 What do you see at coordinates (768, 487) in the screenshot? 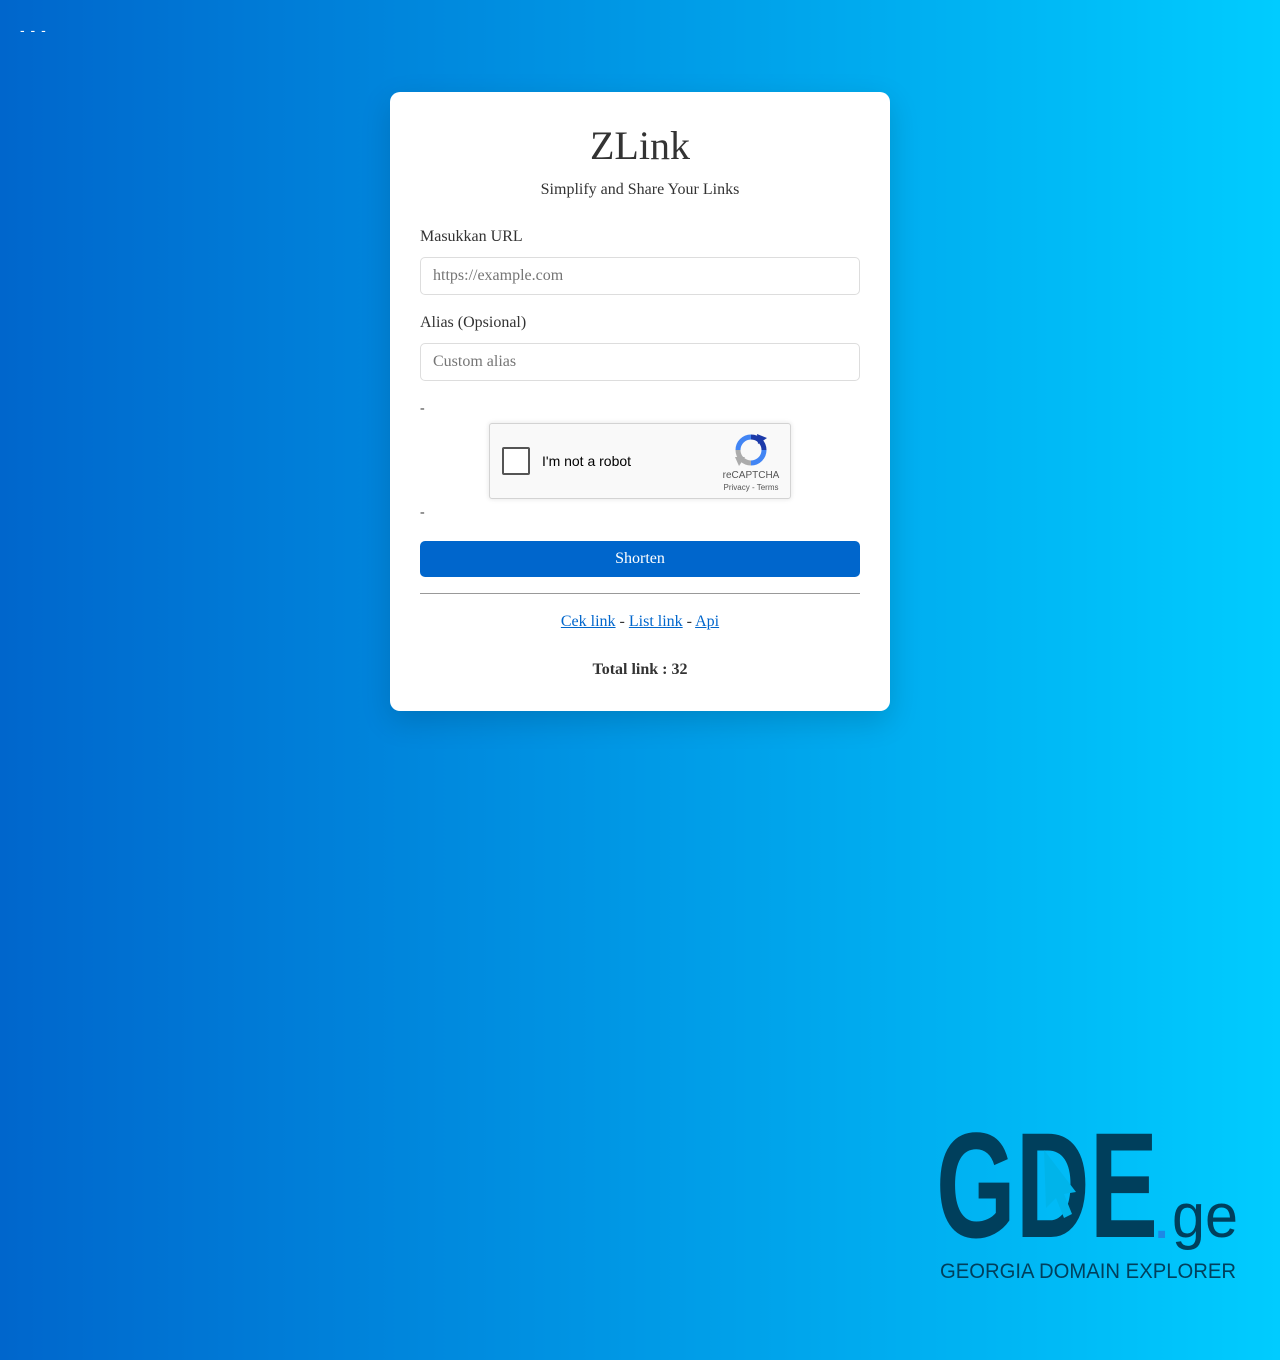
I see `recaptcha-terms-link: Terms` at bounding box center [768, 487].